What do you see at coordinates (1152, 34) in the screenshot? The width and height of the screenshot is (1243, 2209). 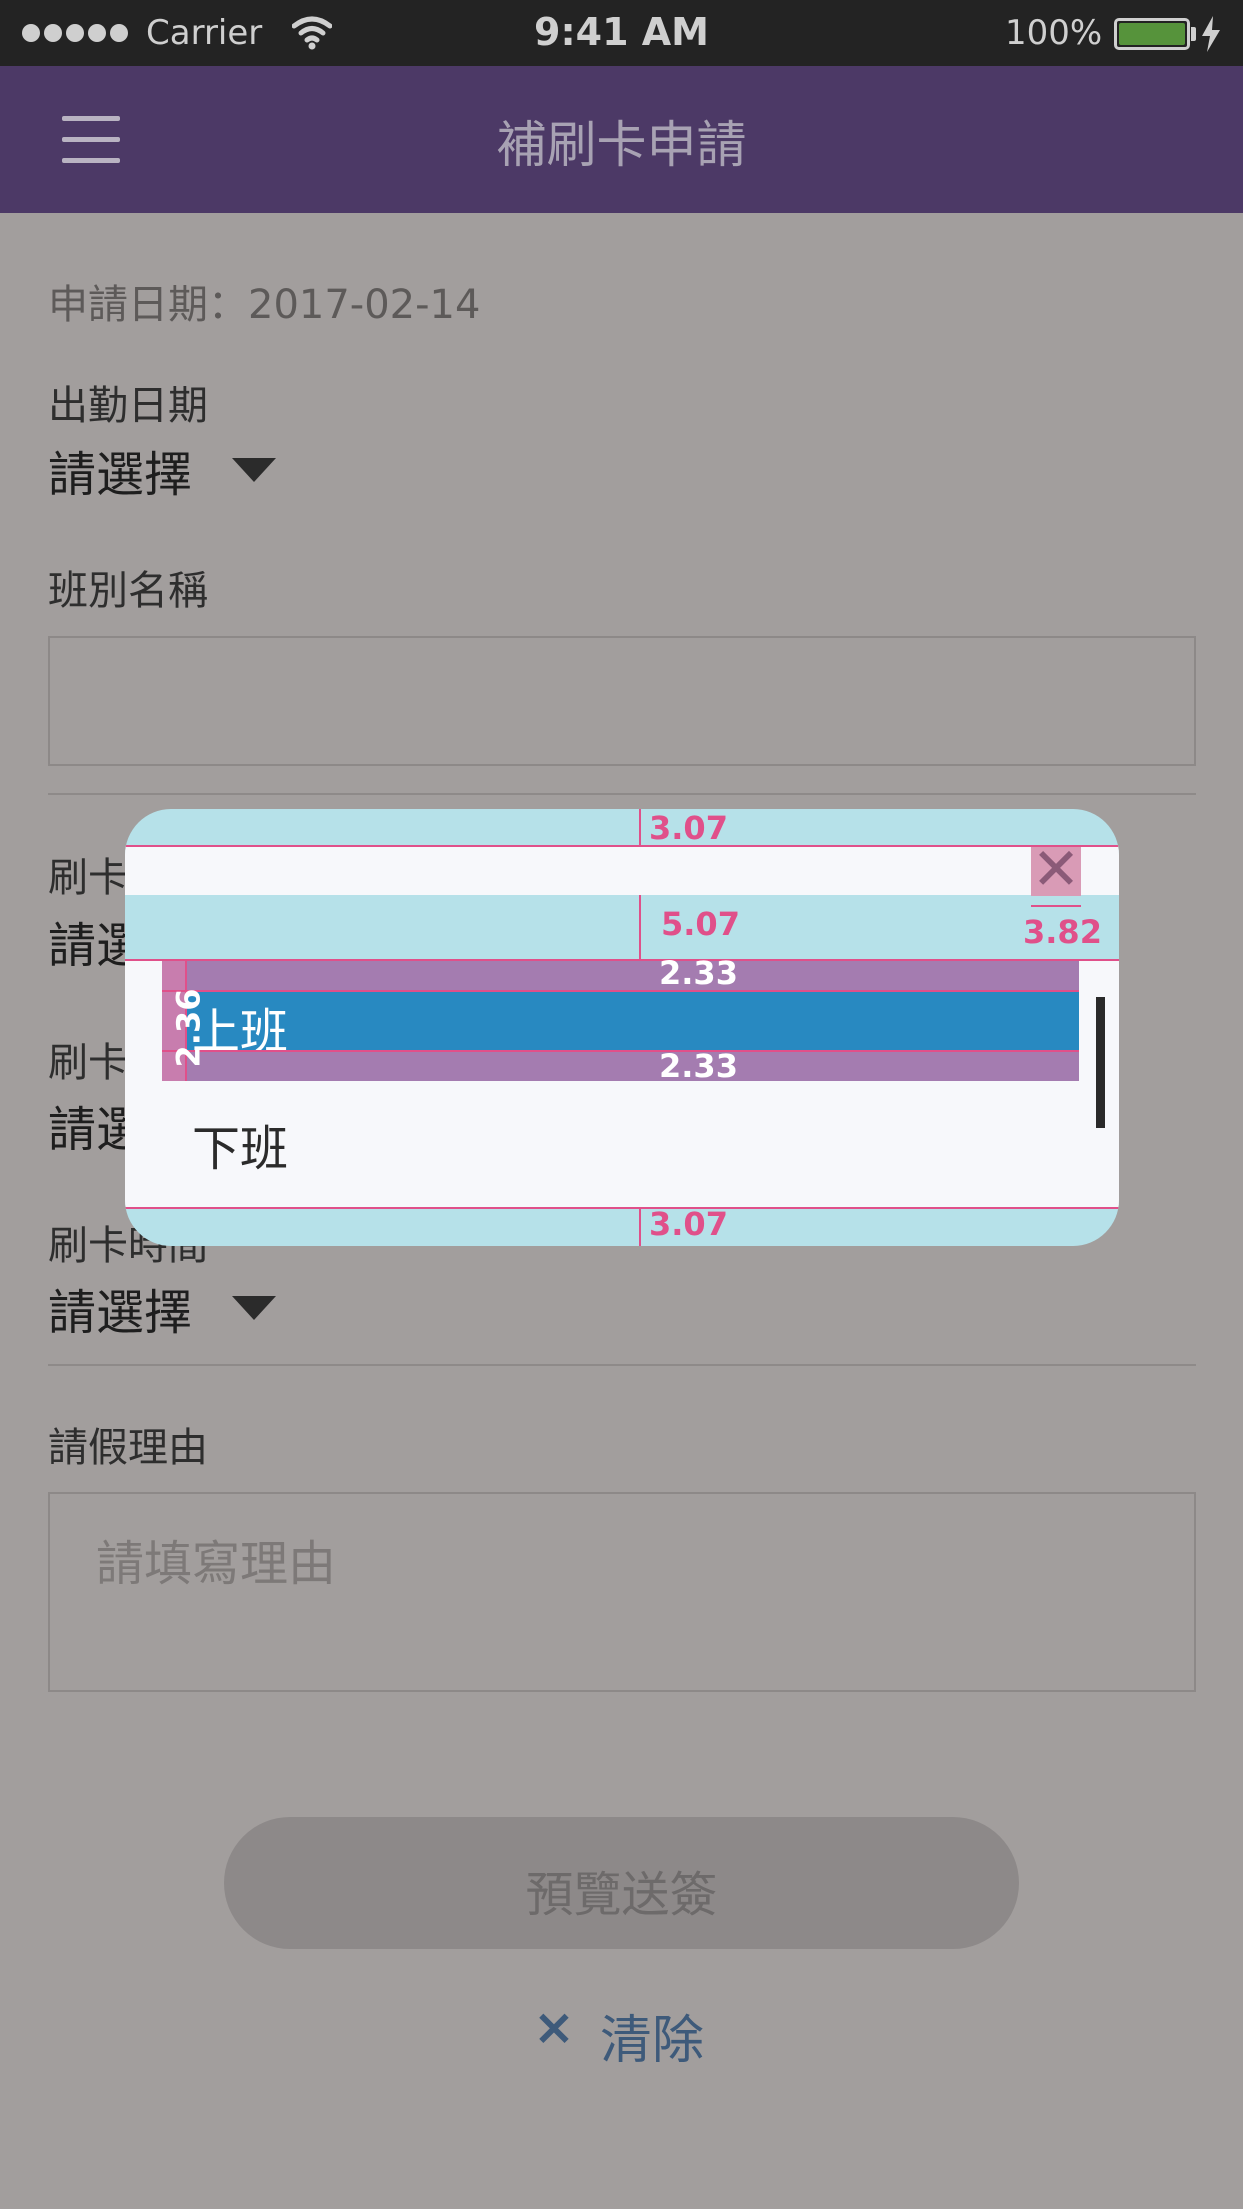 I see `battery-icon` at bounding box center [1152, 34].